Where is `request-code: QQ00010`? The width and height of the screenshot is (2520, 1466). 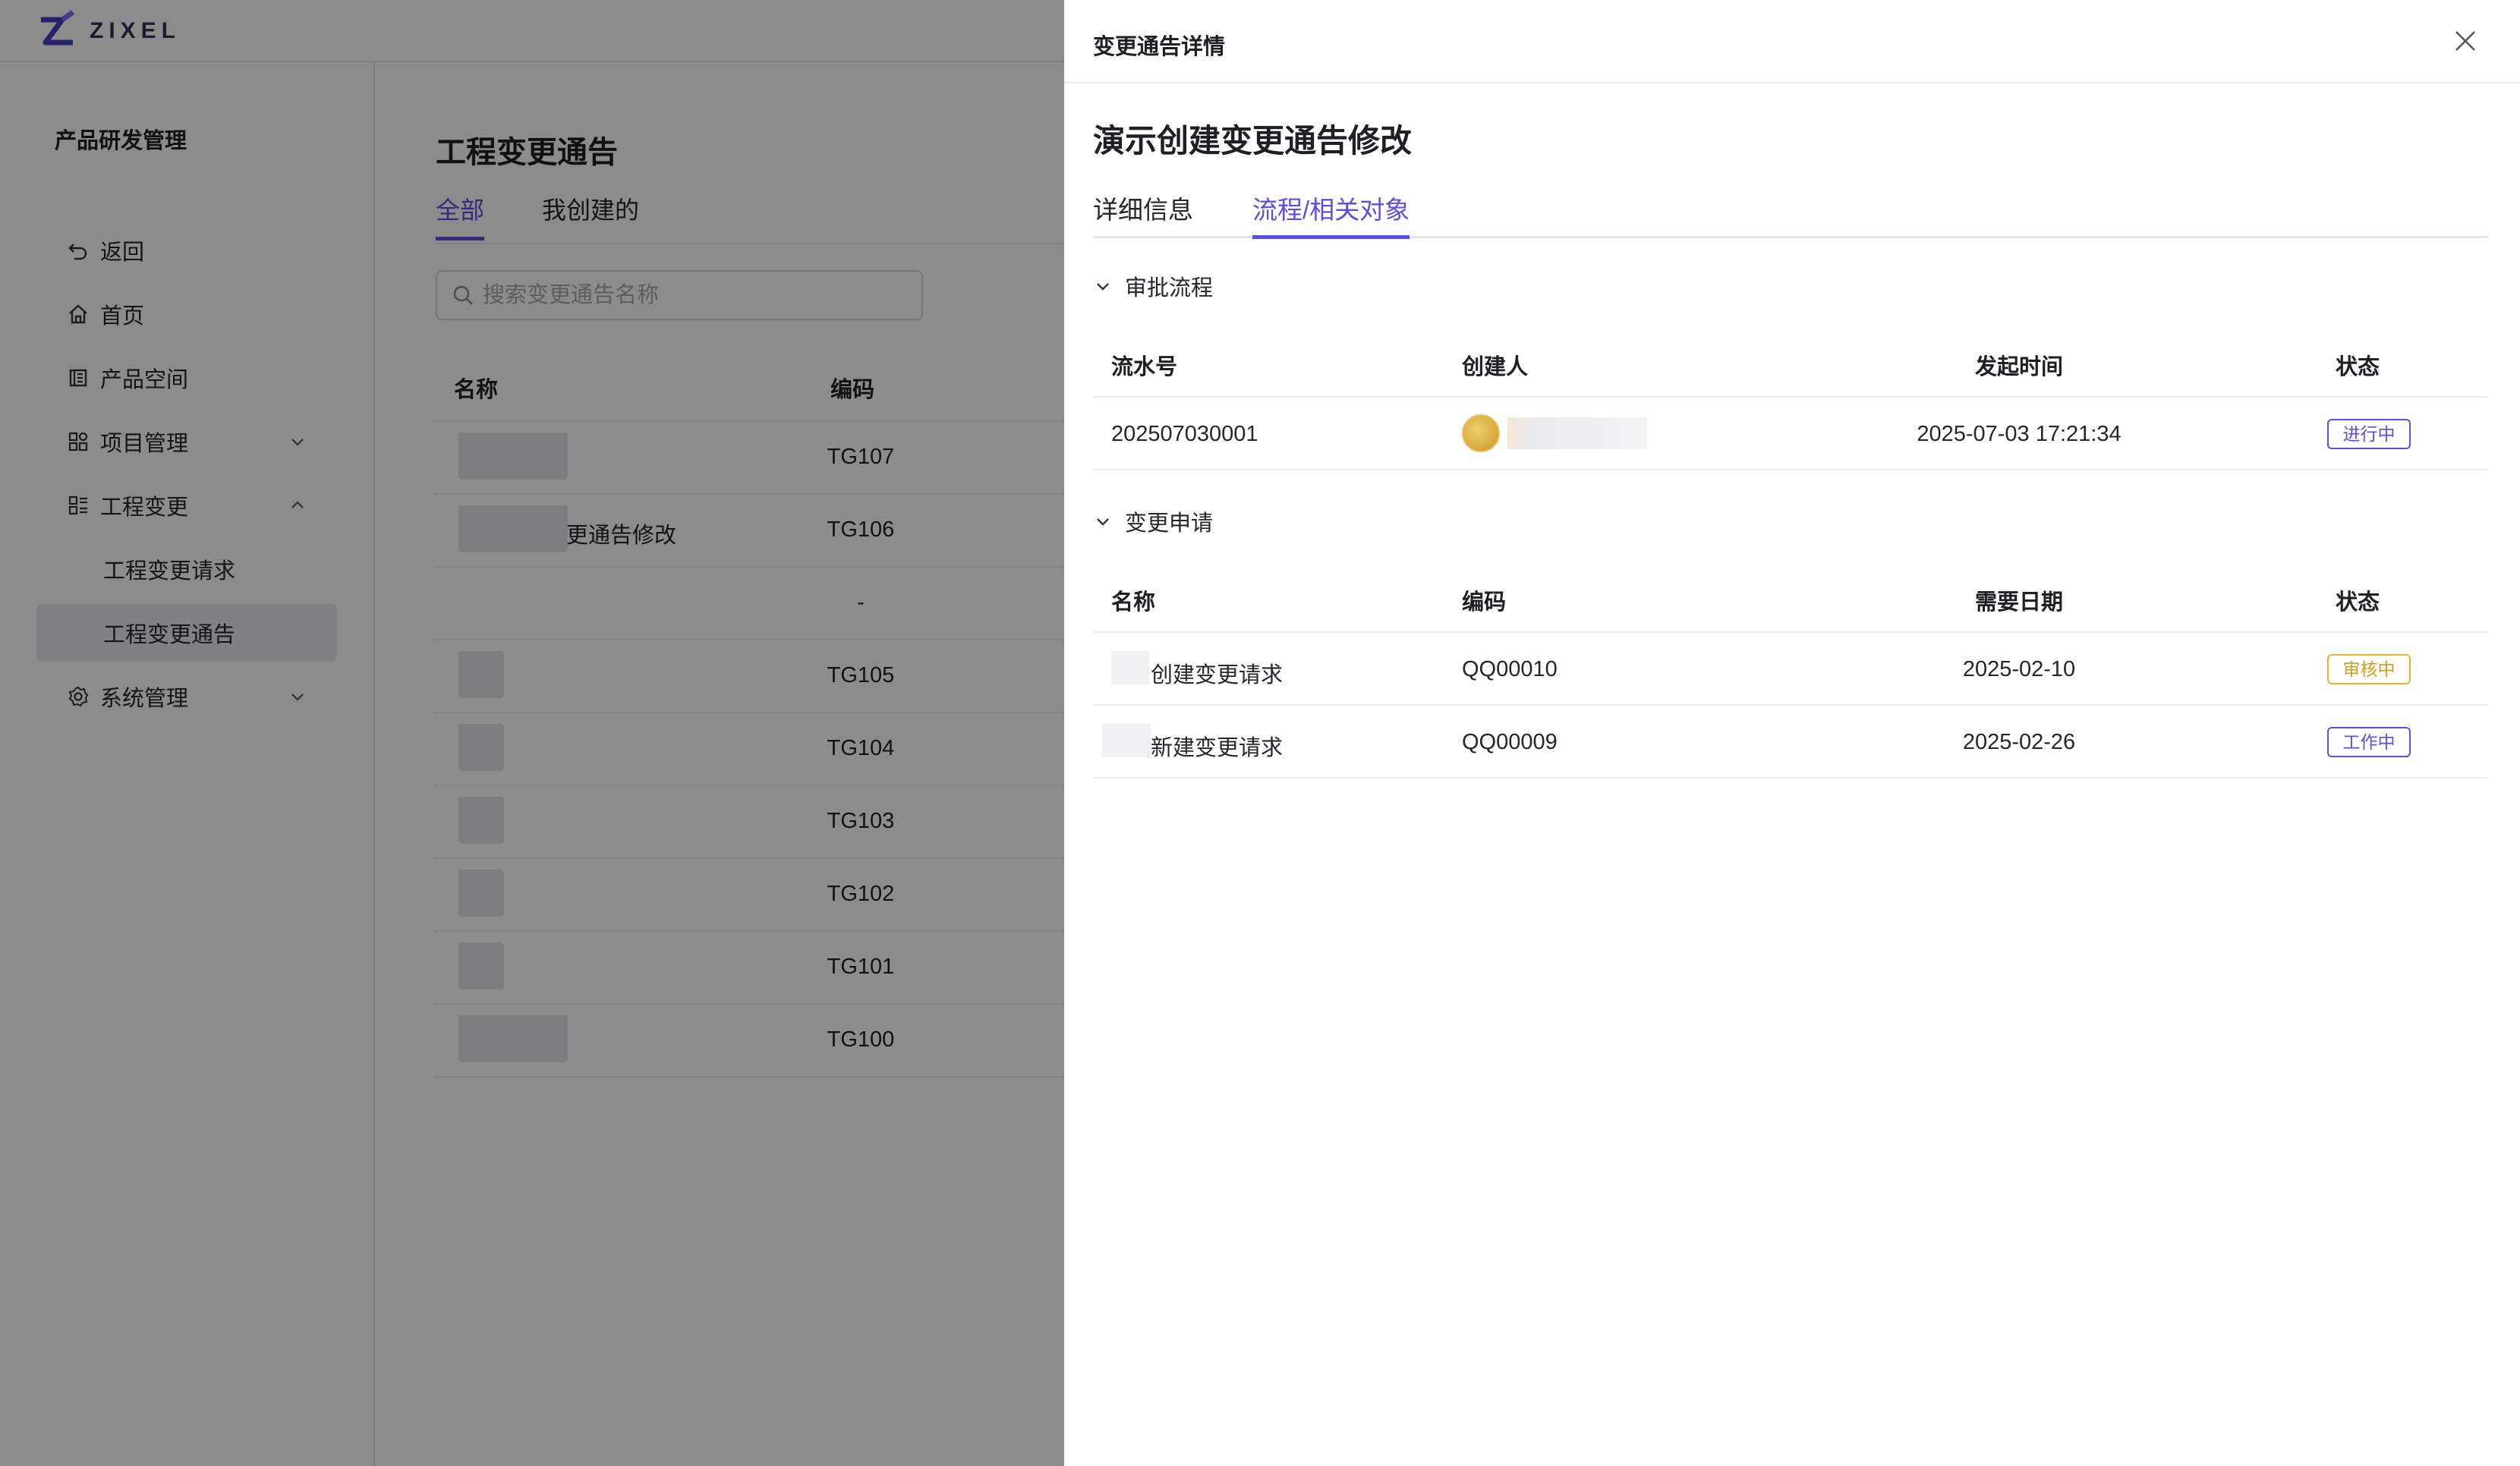 request-code: QQ00010 is located at coordinates (1510, 669).